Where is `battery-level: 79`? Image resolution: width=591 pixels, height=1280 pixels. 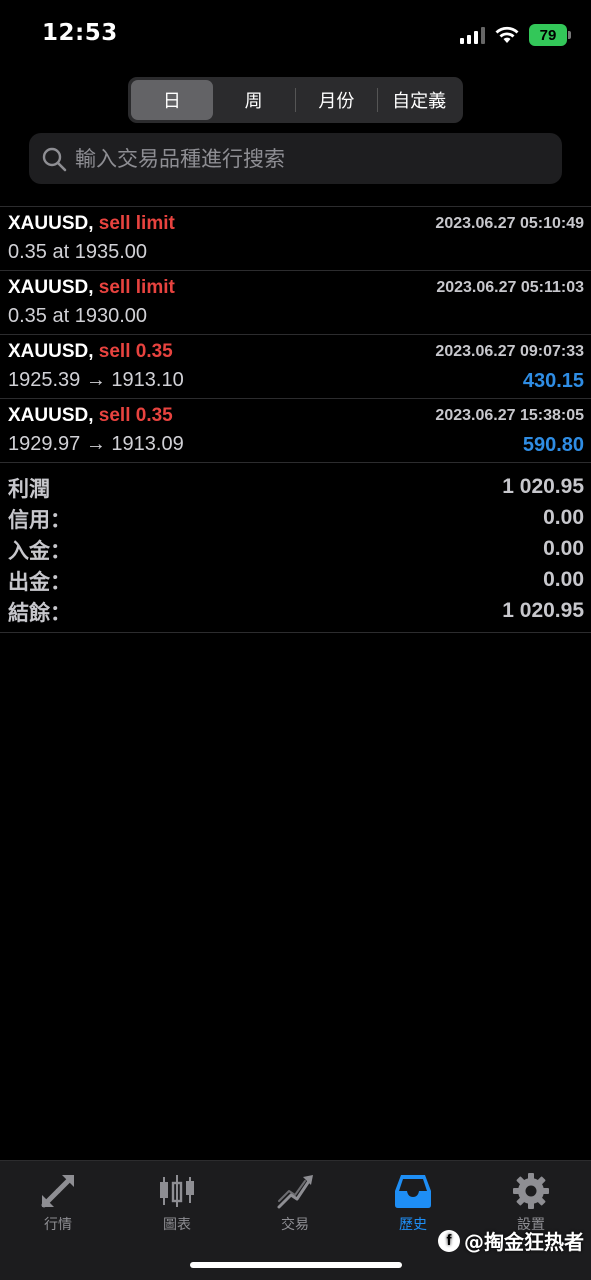
battery-level: 79 is located at coordinates (548, 35).